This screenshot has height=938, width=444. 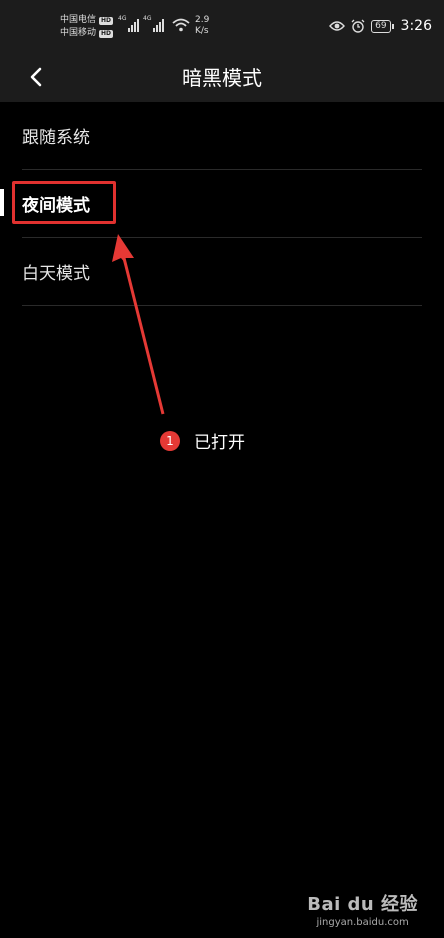 I want to click on annotation-arrow, so click(x=138, y=324).